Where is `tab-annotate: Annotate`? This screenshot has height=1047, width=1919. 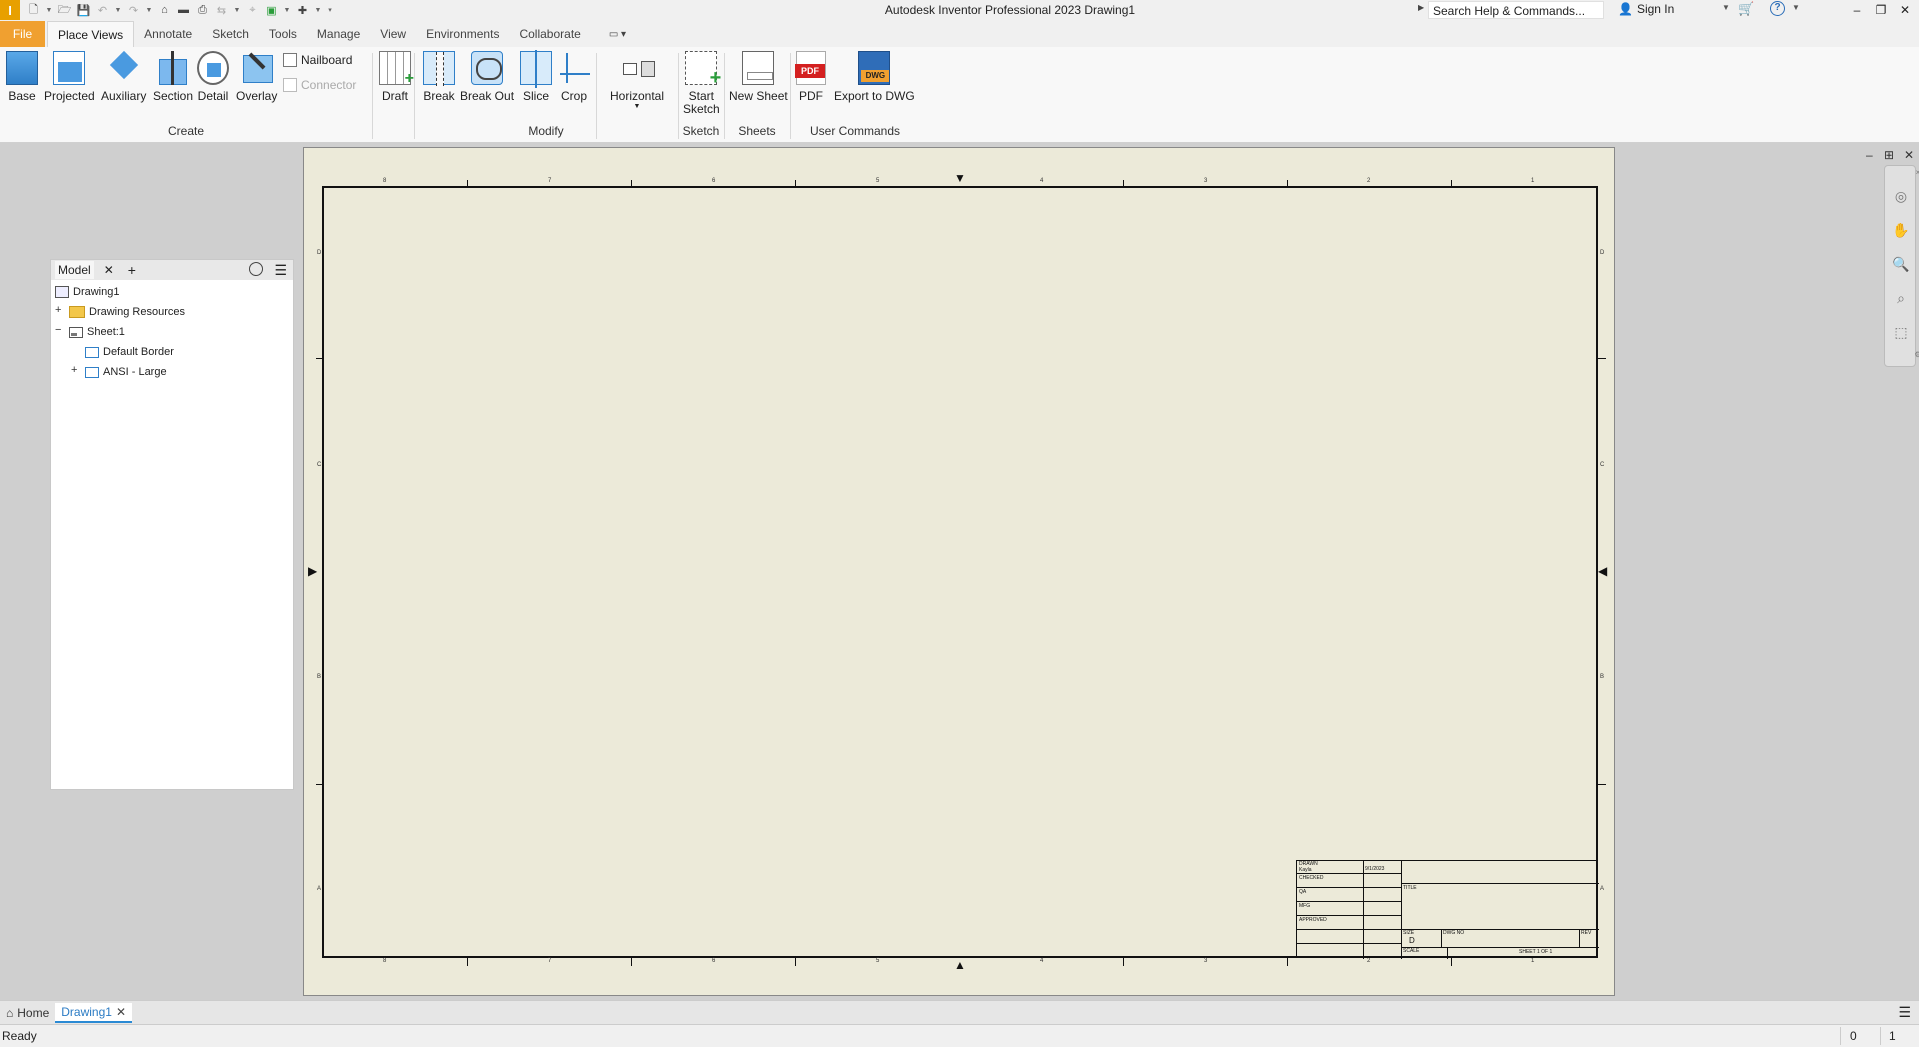 tab-annotate: Annotate is located at coordinates (168, 34).